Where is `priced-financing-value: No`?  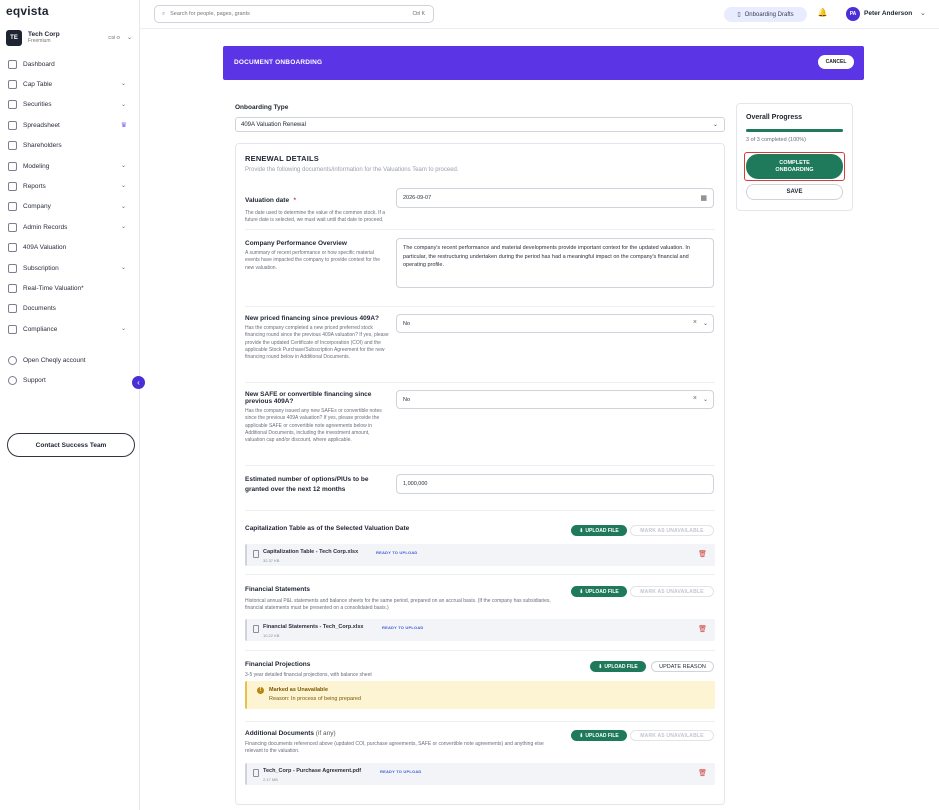 priced-financing-value: No is located at coordinates (407, 323).